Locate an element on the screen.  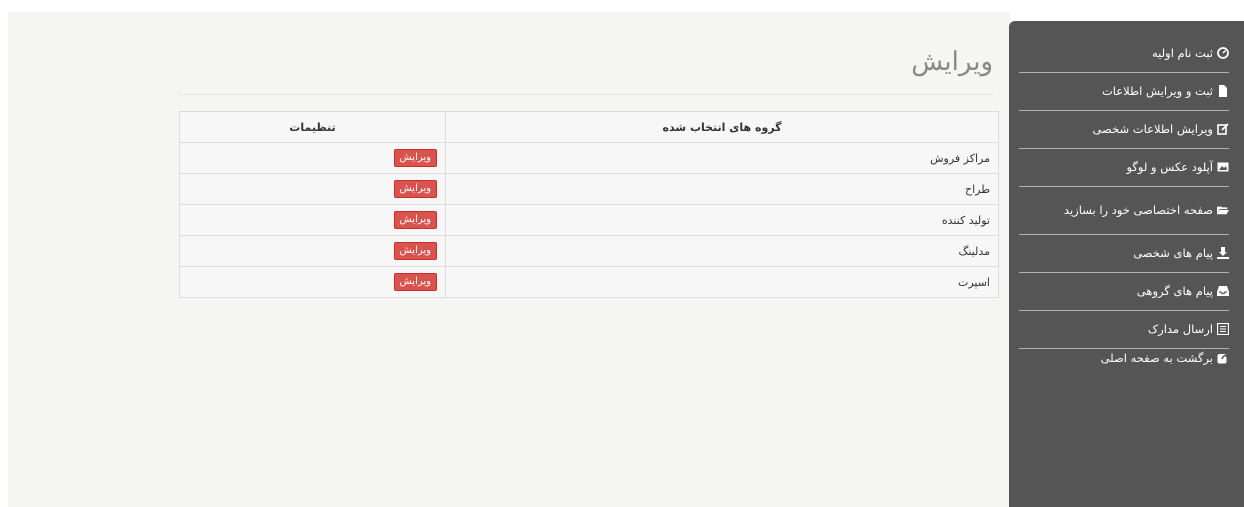
table-row: ویرایش طراح is located at coordinates (589, 189).